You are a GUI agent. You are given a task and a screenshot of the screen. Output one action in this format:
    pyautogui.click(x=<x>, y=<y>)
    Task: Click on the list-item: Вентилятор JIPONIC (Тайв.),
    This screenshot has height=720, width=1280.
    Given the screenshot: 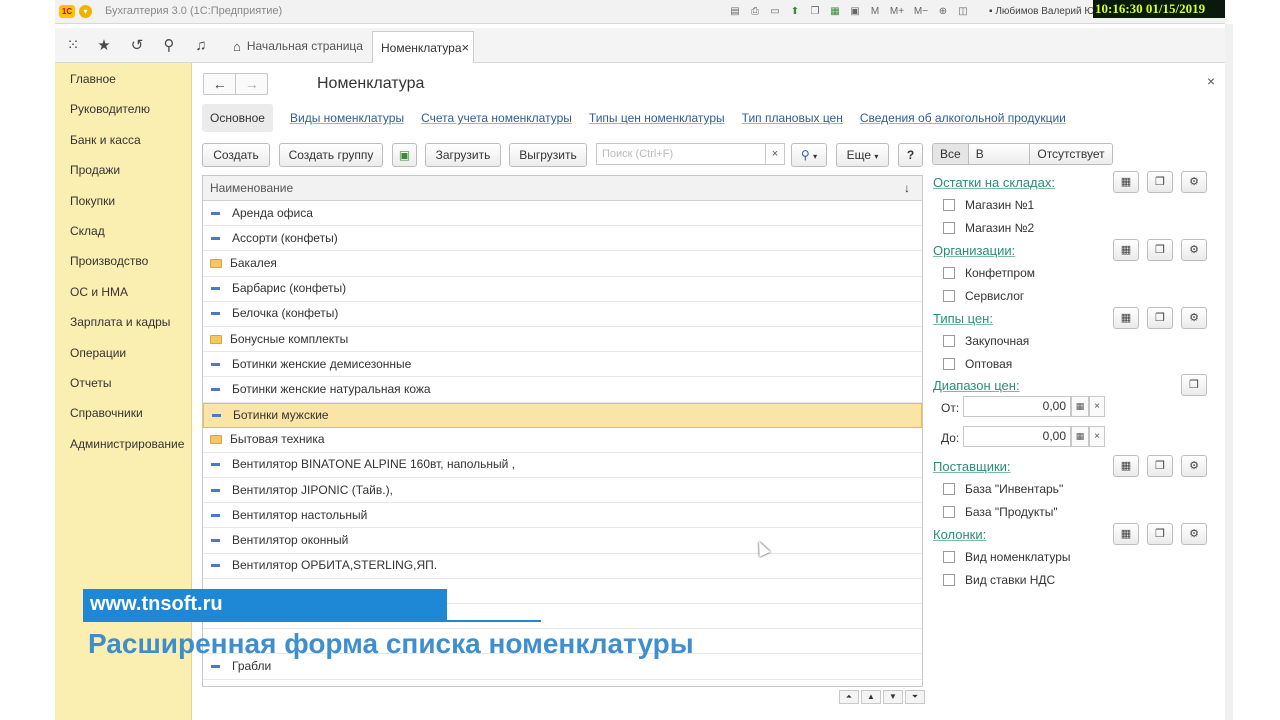 What is the action you would take?
    pyautogui.click(x=562, y=491)
    